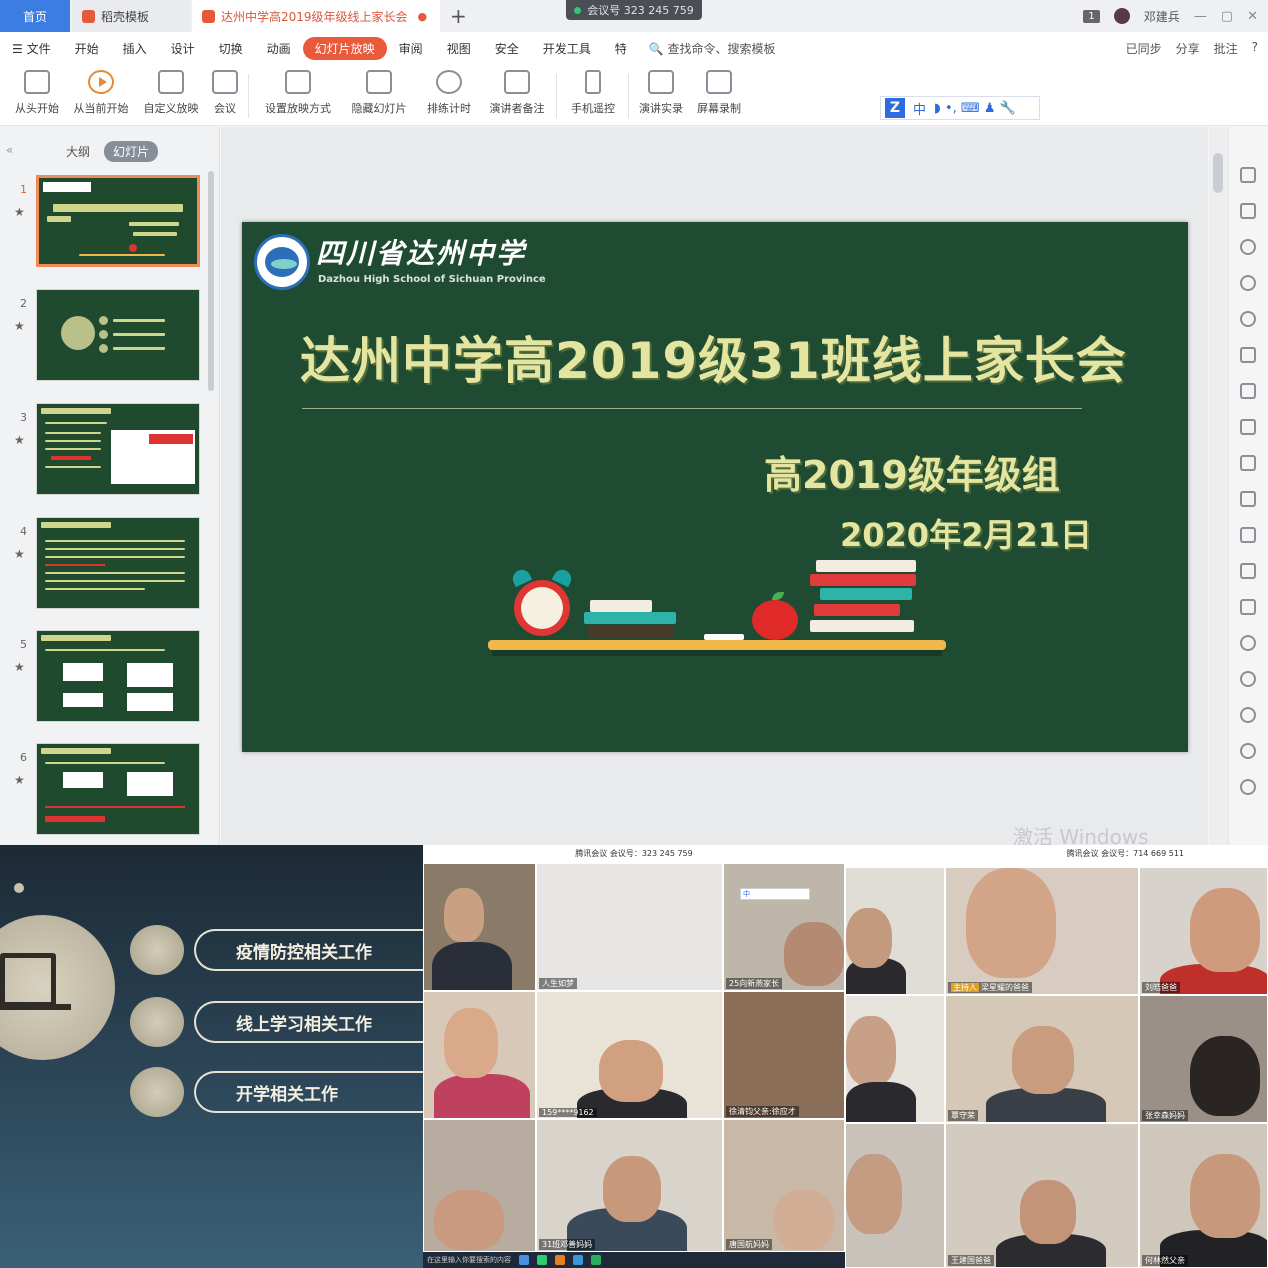  What do you see at coordinates (1042, 931) in the screenshot?
I see `video-tile: 主持人 梁星耀的爸爸` at bounding box center [1042, 931].